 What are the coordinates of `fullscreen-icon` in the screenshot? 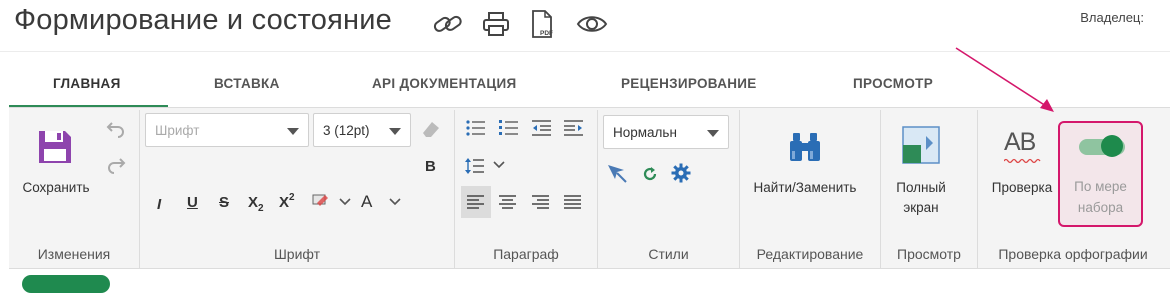 It's located at (921, 145).